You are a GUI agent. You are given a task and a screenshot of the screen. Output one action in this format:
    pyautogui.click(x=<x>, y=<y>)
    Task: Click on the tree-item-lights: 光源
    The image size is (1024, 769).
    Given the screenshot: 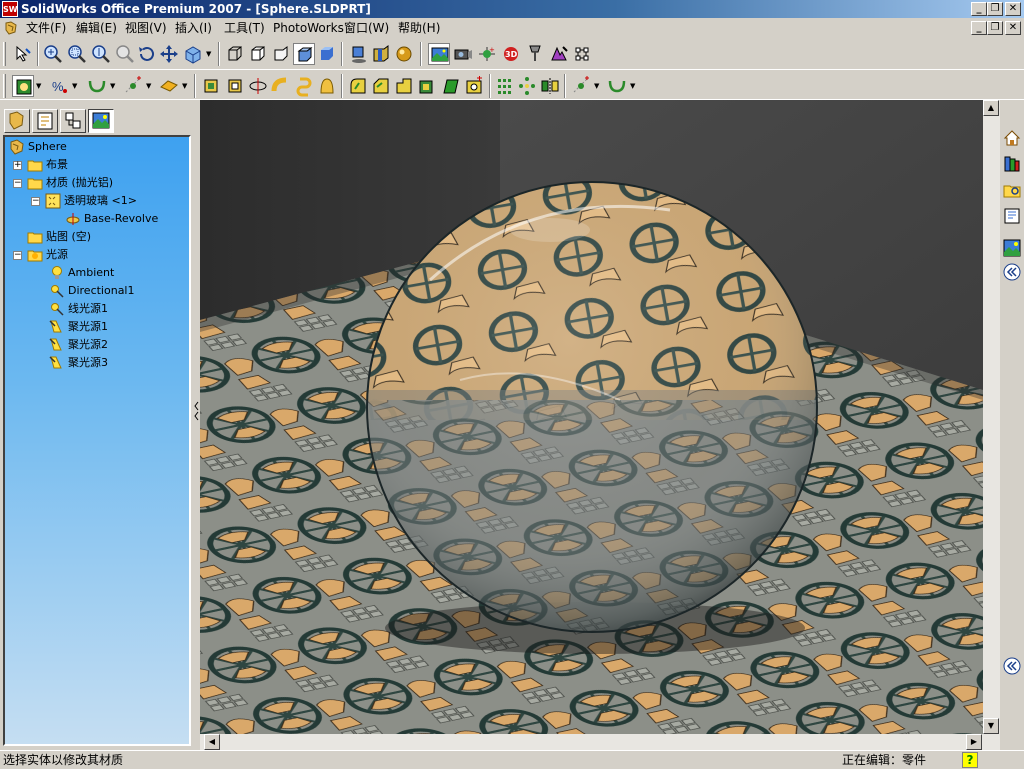 What is the action you would take?
    pyautogui.click(x=47, y=255)
    